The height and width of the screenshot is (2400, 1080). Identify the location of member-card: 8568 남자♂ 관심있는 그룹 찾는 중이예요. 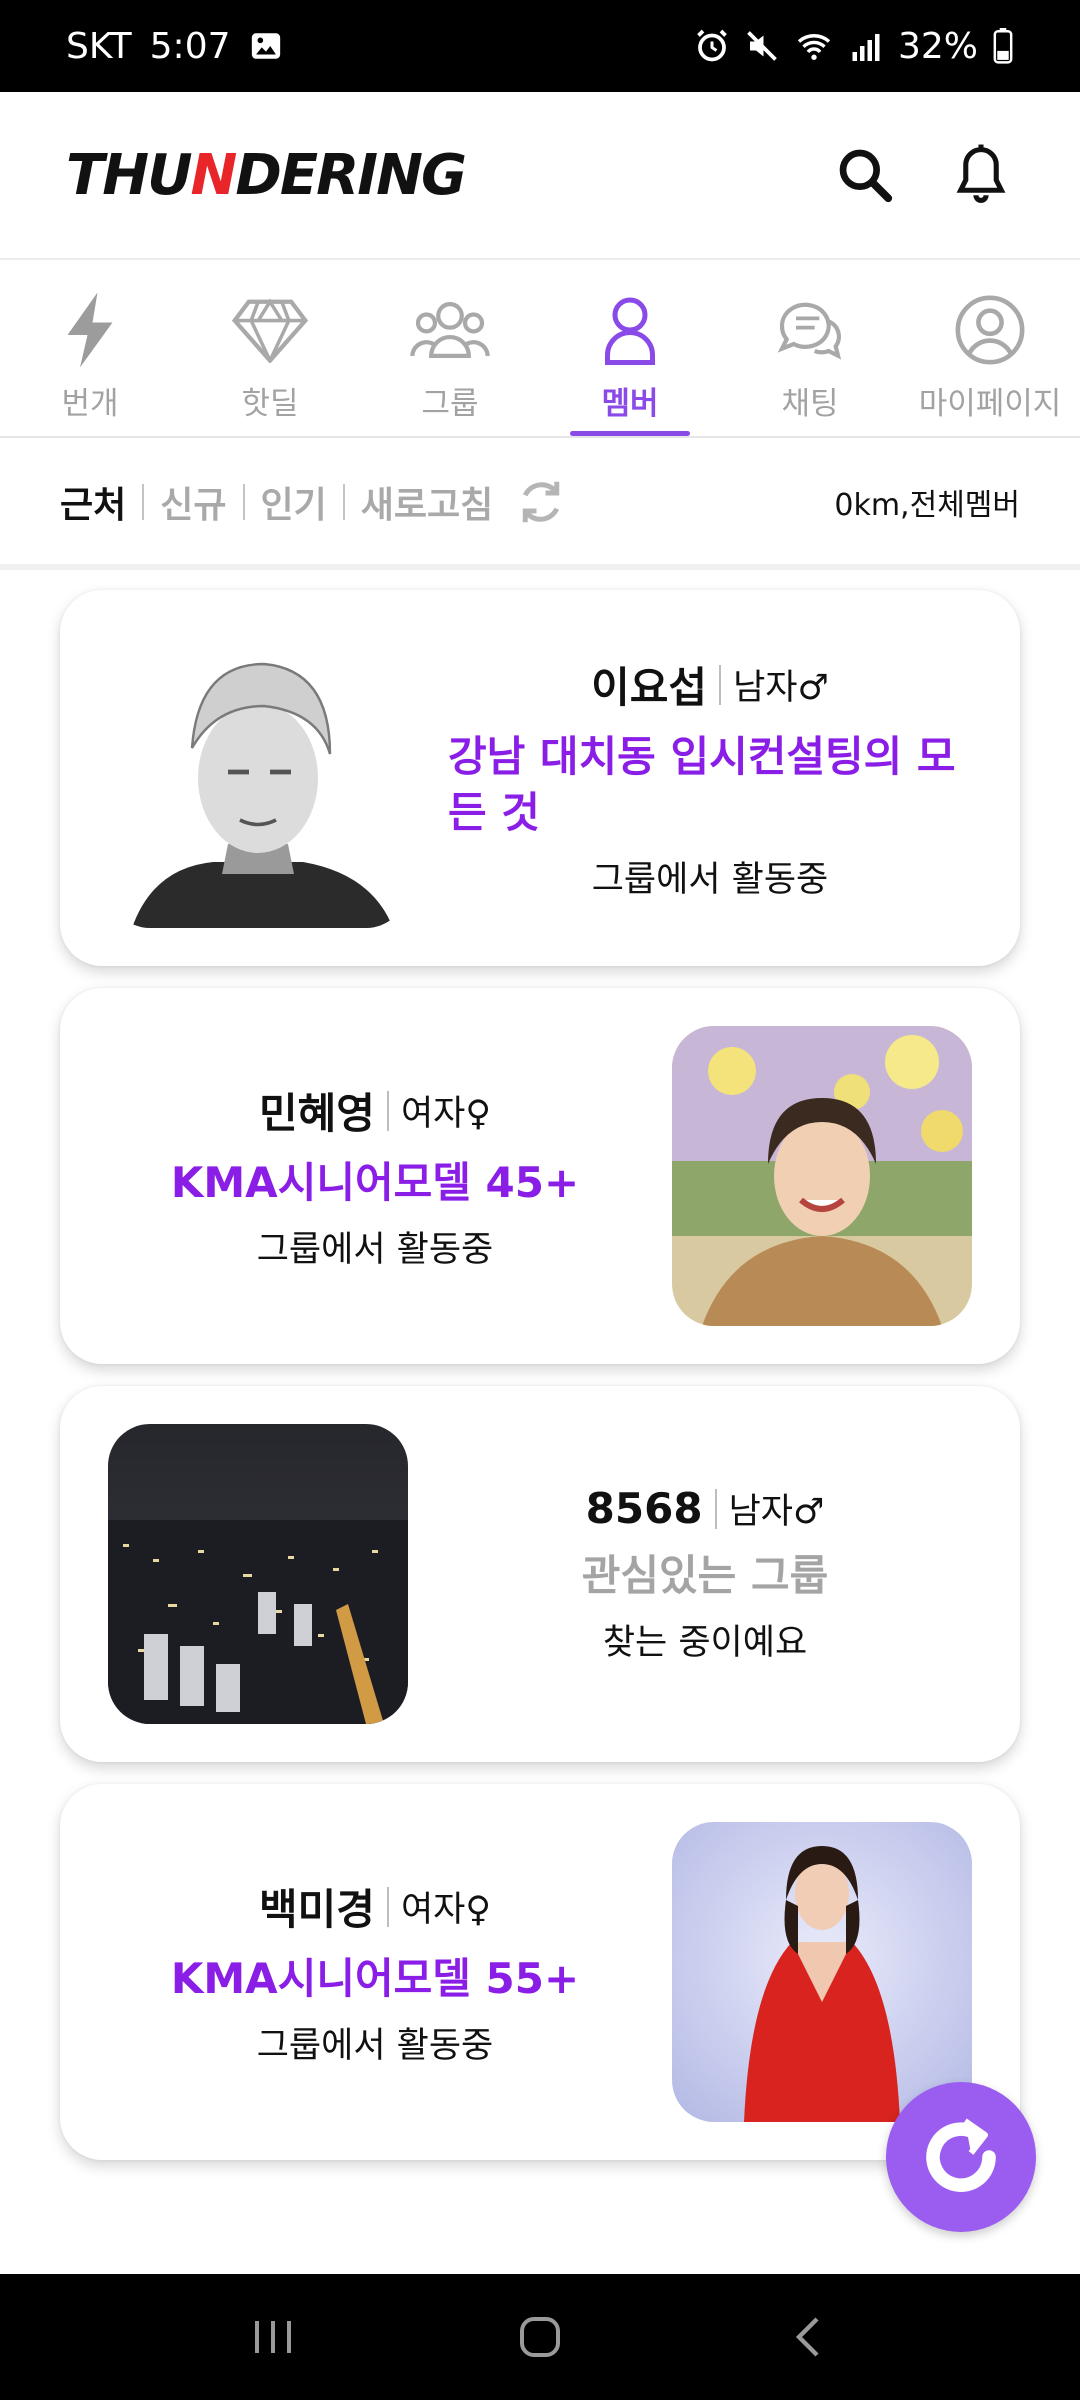
(540, 1574).